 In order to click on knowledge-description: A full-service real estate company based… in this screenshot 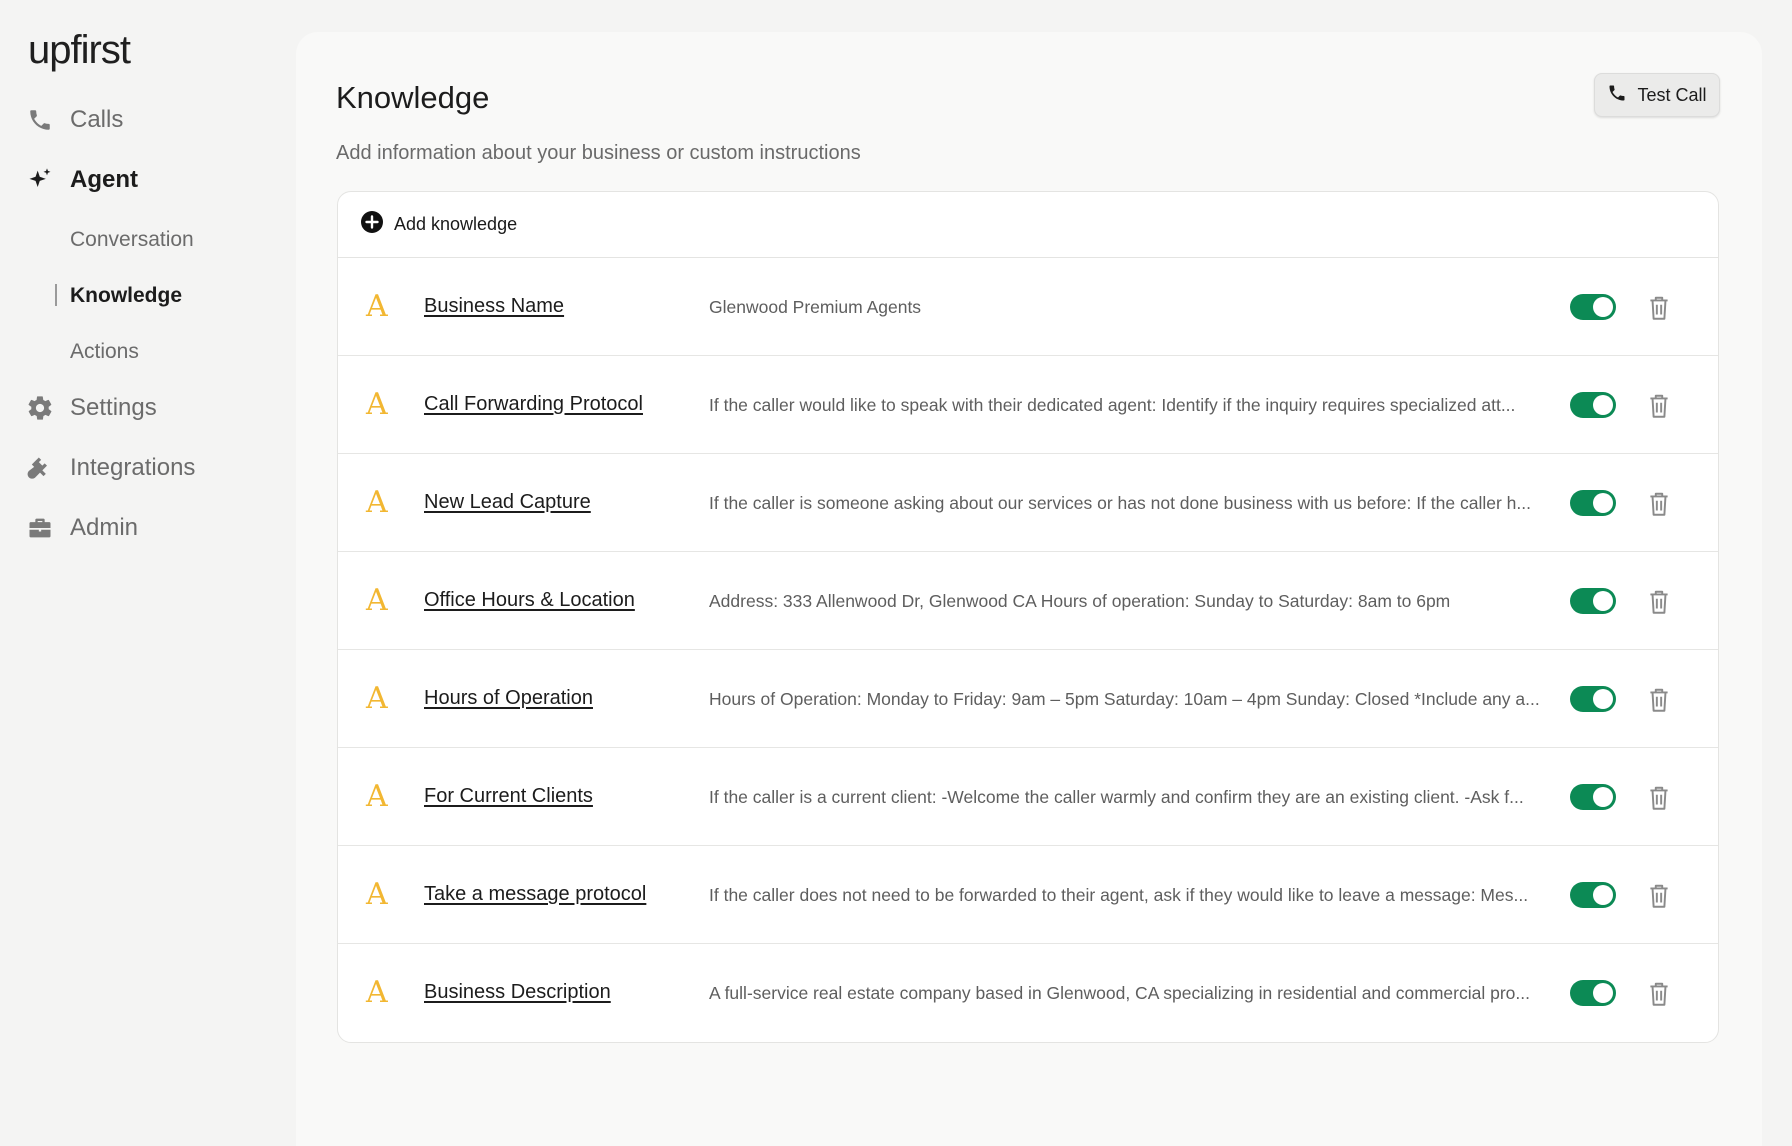, I will do `click(1119, 993)`.